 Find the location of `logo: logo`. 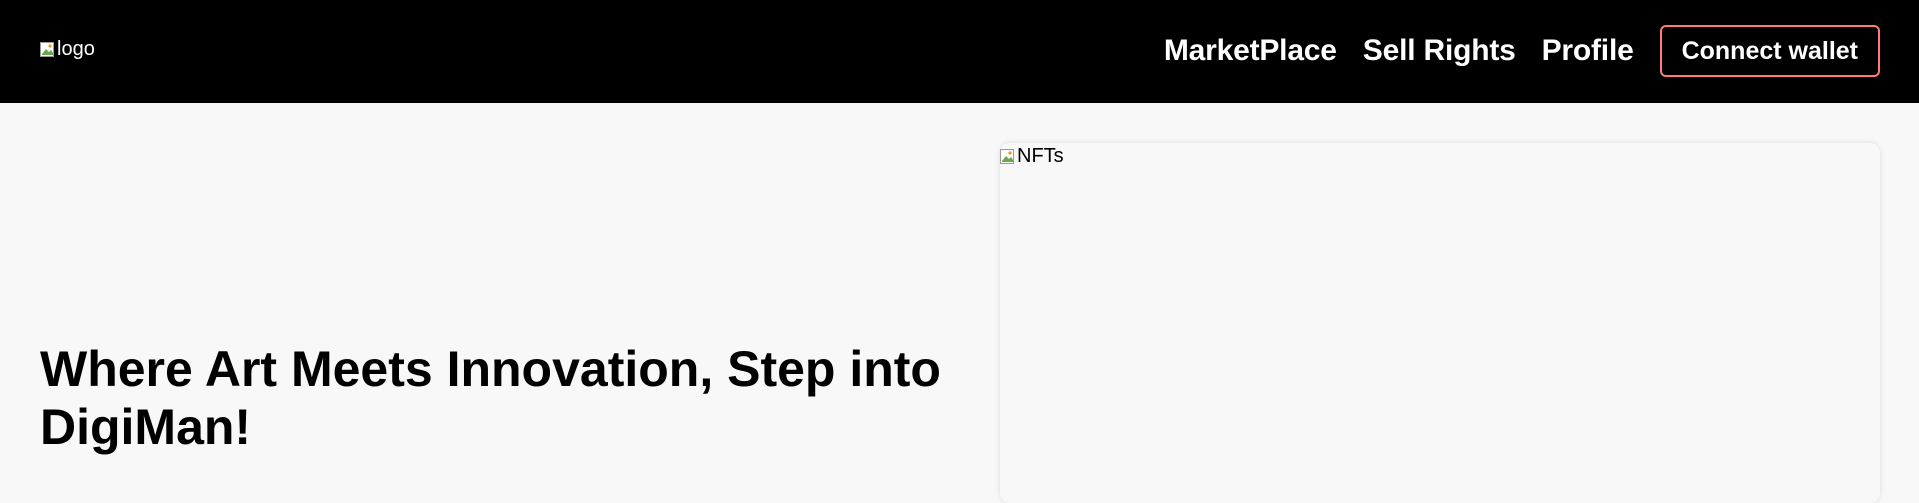

logo: logo is located at coordinates (67, 49).